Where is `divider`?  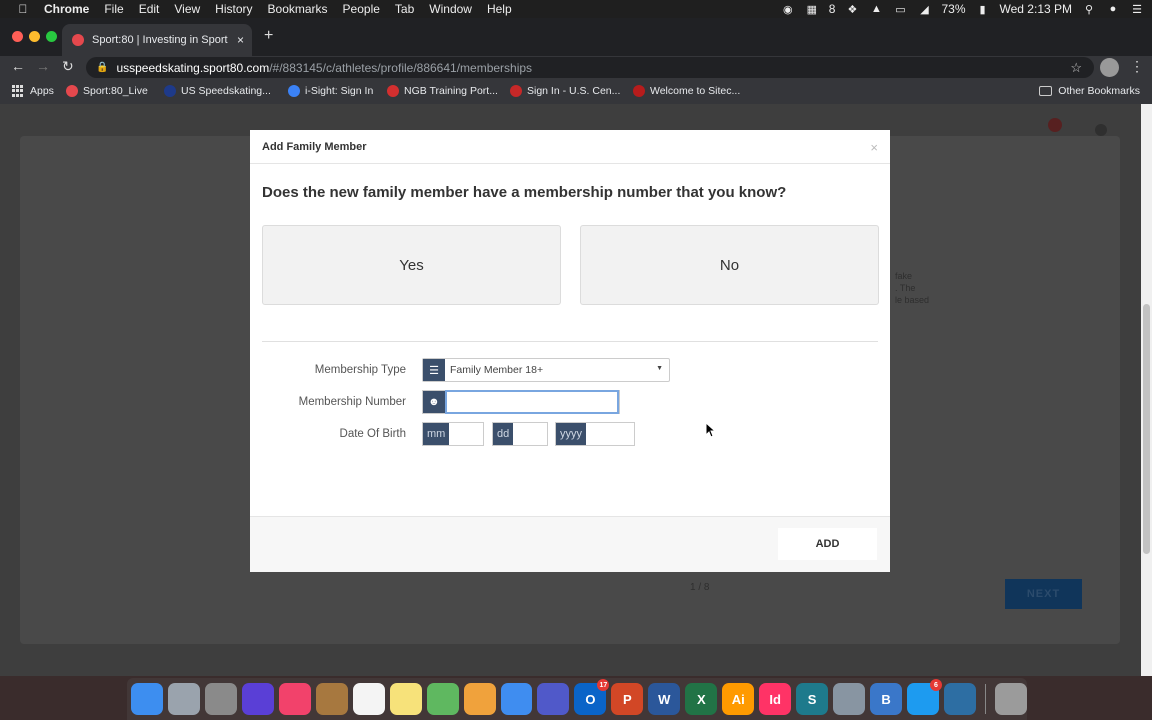 divider is located at coordinates (570, 341).